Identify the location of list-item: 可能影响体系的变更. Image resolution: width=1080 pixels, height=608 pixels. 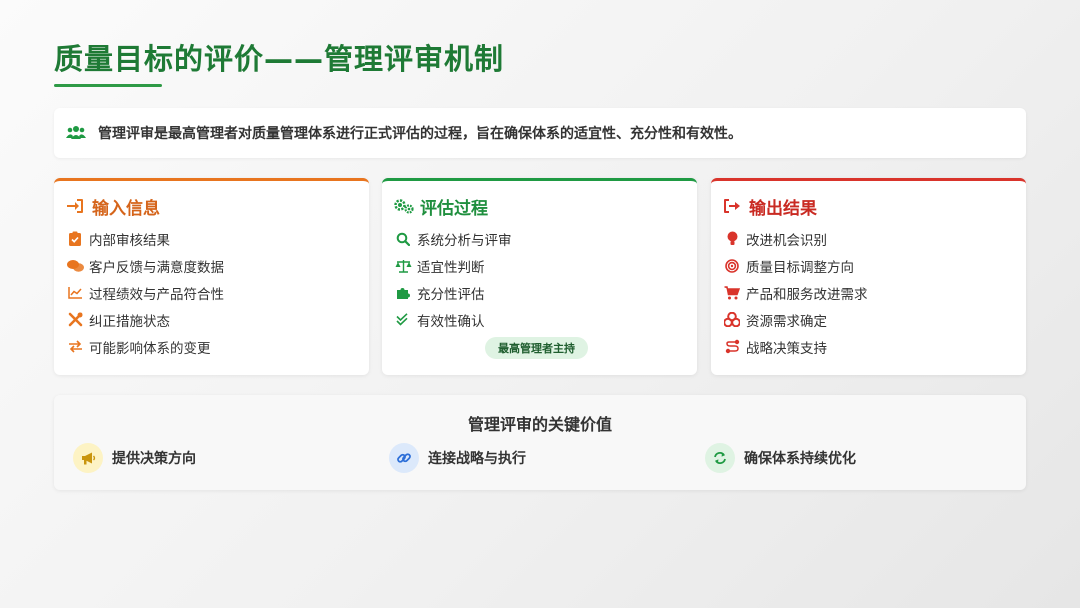
(211, 346).